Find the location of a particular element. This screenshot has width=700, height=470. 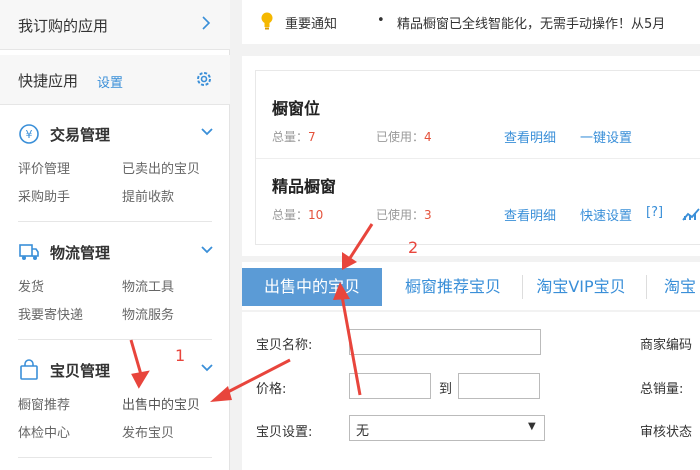

stat-value: 10 is located at coordinates (316, 215).